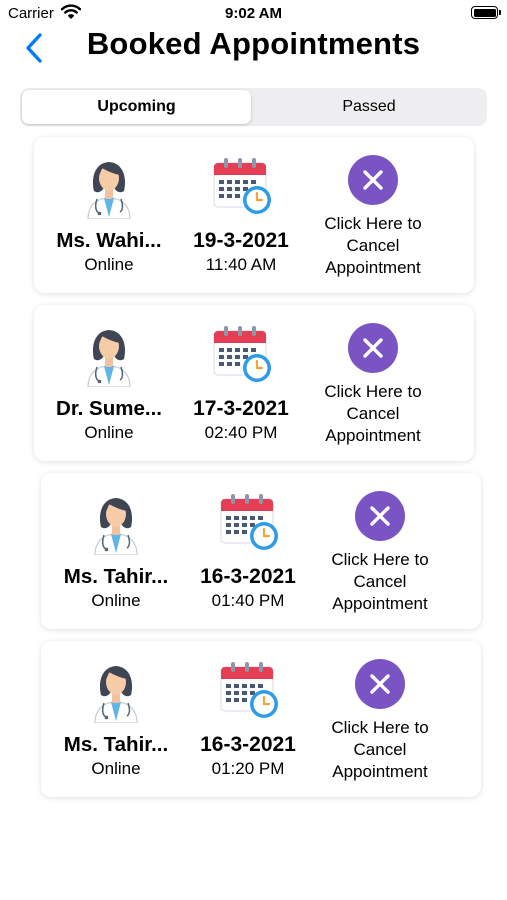 The height and width of the screenshot is (900, 507). What do you see at coordinates (241, 408) in the screenshot?
I see `appointment-date: 17-3-2021` at bounding box center [241, 408].